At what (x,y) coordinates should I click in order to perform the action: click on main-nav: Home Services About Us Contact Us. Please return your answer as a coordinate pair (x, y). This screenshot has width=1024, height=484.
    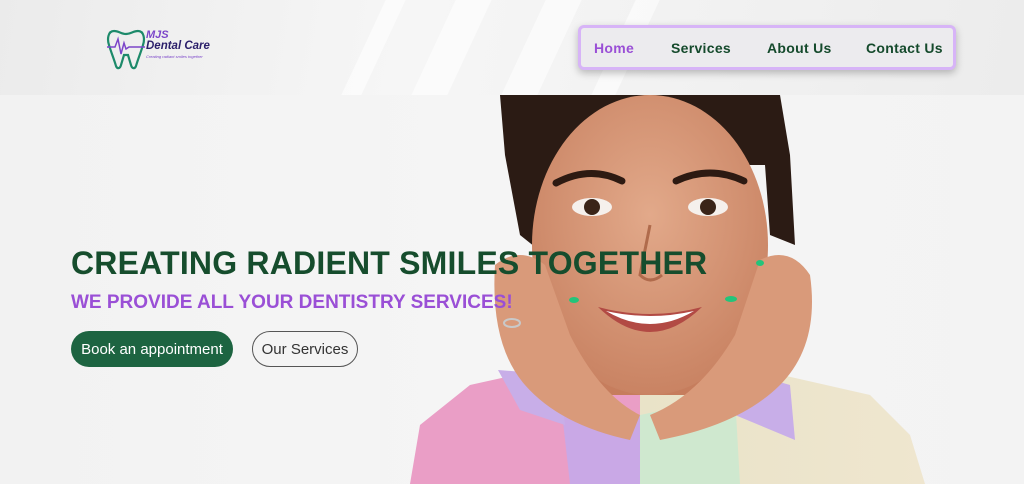
    Looking at the image, I should click on (767, 47).